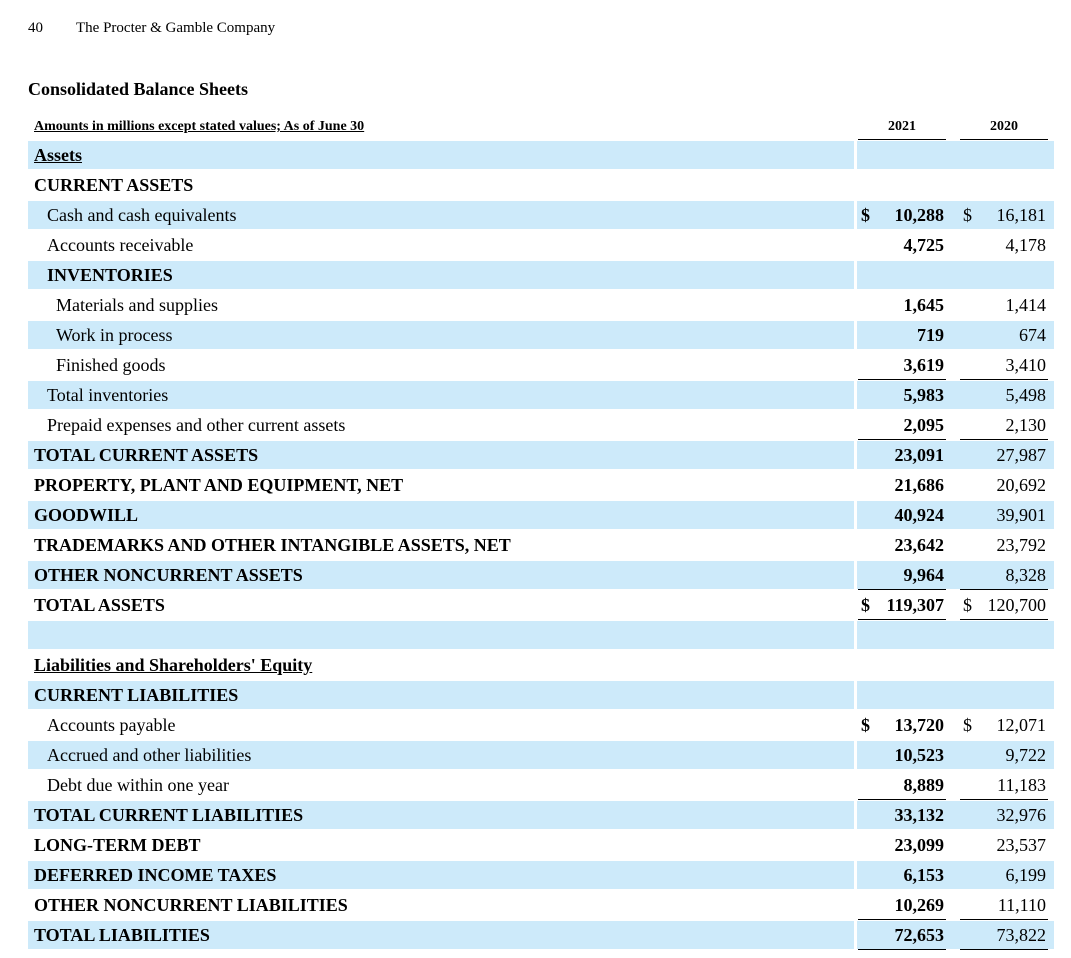 The image size is (1071, 958). What do you see at coordinates (1026, 365) in the screenshot?
I see `amount: 3,410` at bounding box center [1026, 365].